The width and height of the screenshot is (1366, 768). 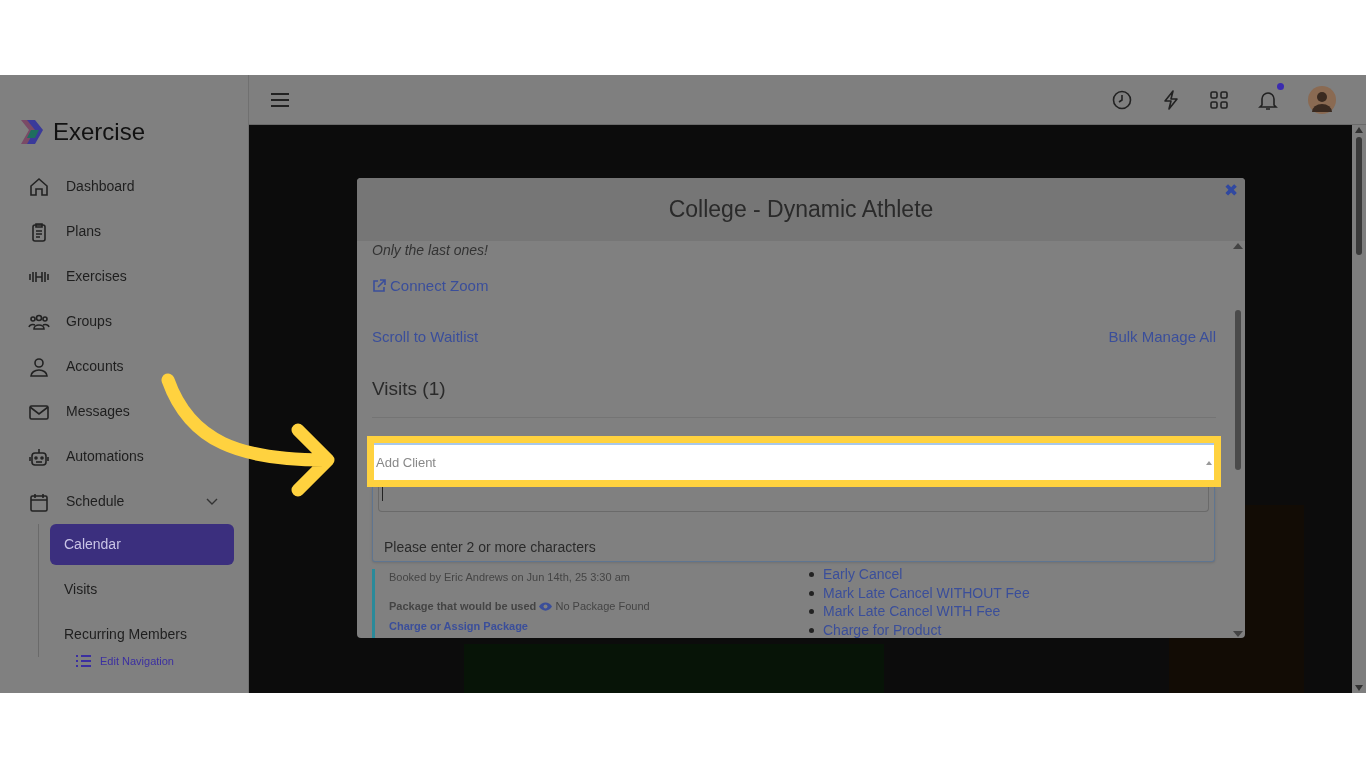 I want to click on sidebar-item: Groups, so click(x=124, y=321).